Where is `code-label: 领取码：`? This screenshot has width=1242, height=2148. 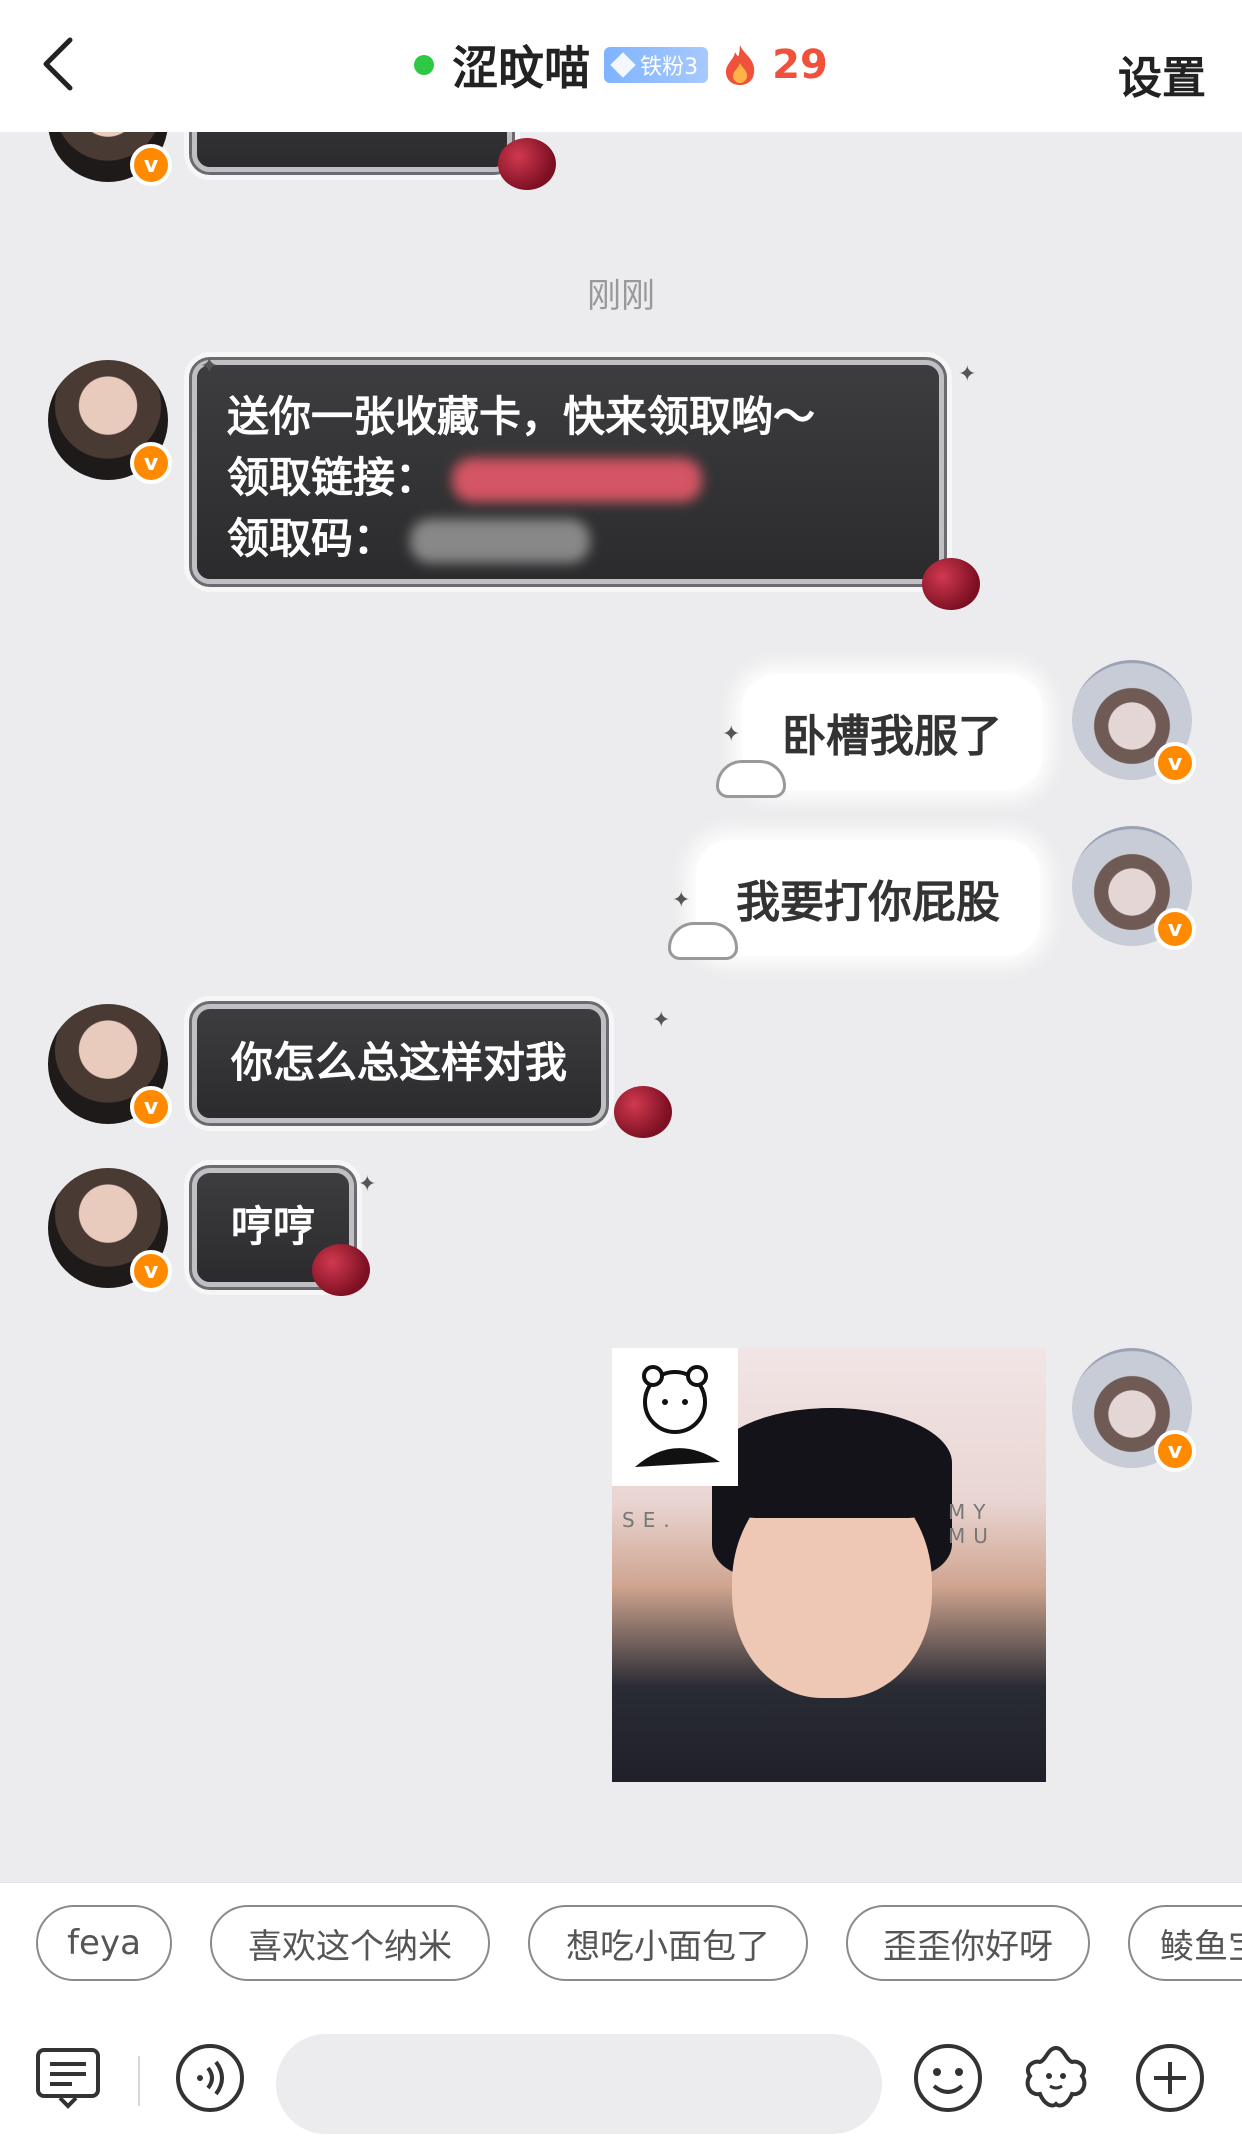 code-label: 领取码： is located at coordinates (311, 538).